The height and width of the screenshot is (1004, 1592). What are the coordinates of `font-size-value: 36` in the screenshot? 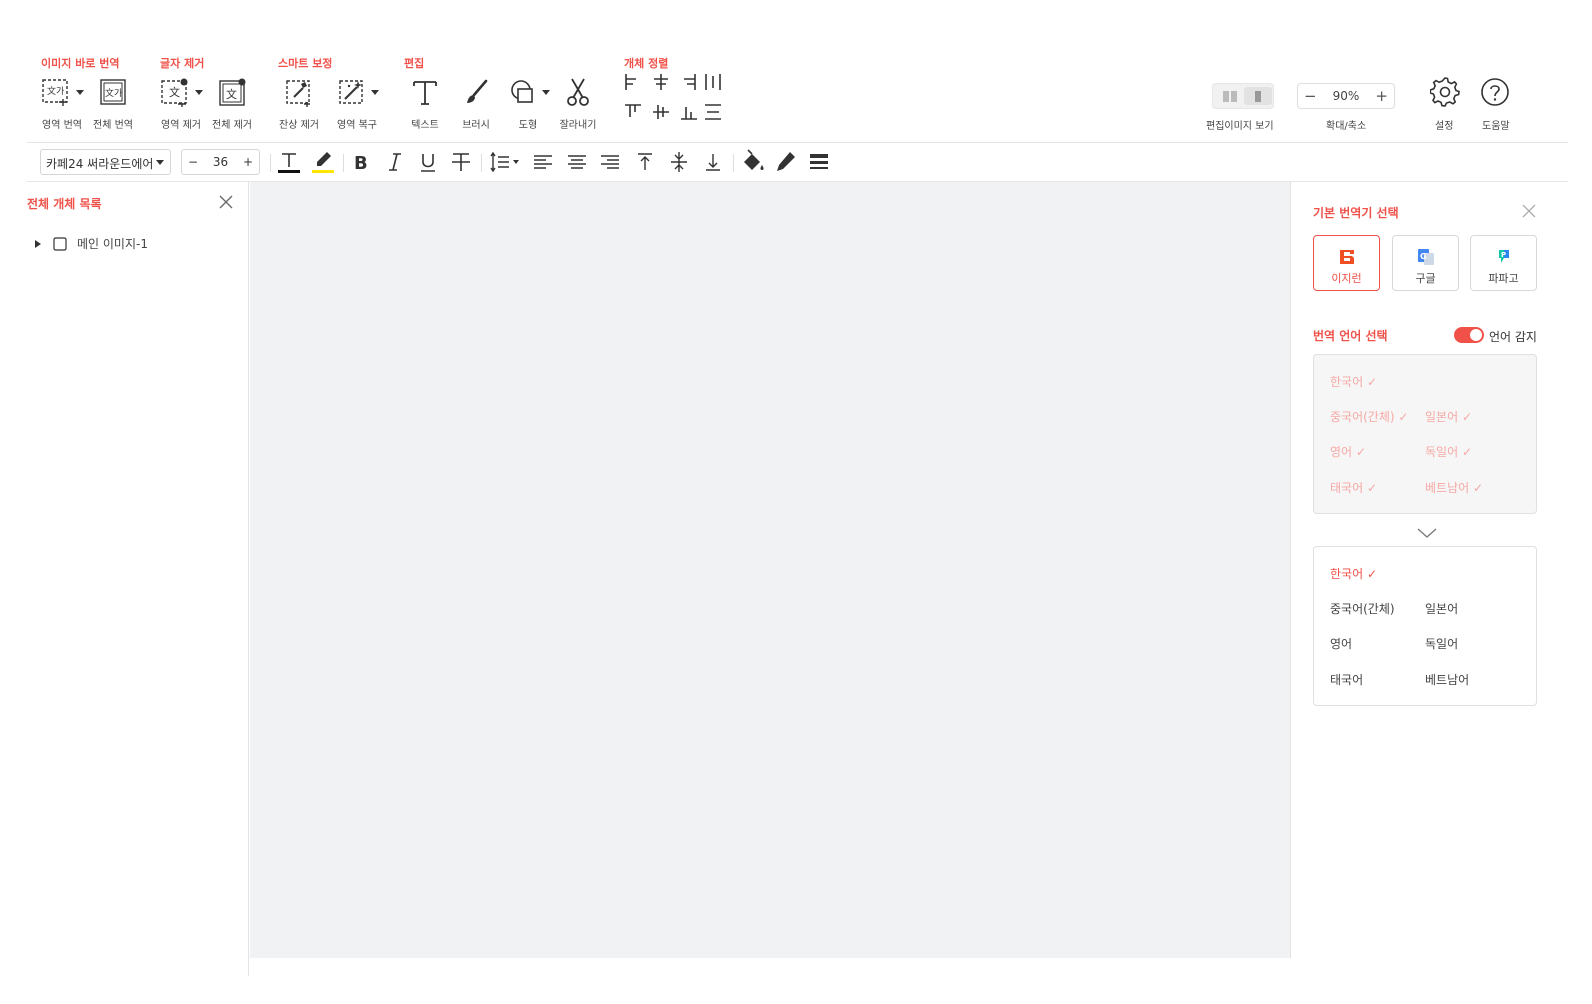 It's located at (220, 162).